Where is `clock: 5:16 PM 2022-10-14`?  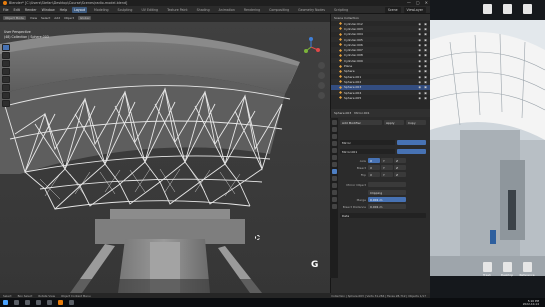
clock: 5:16 PM 2022-10-14 is located at coordinates (534, 302).